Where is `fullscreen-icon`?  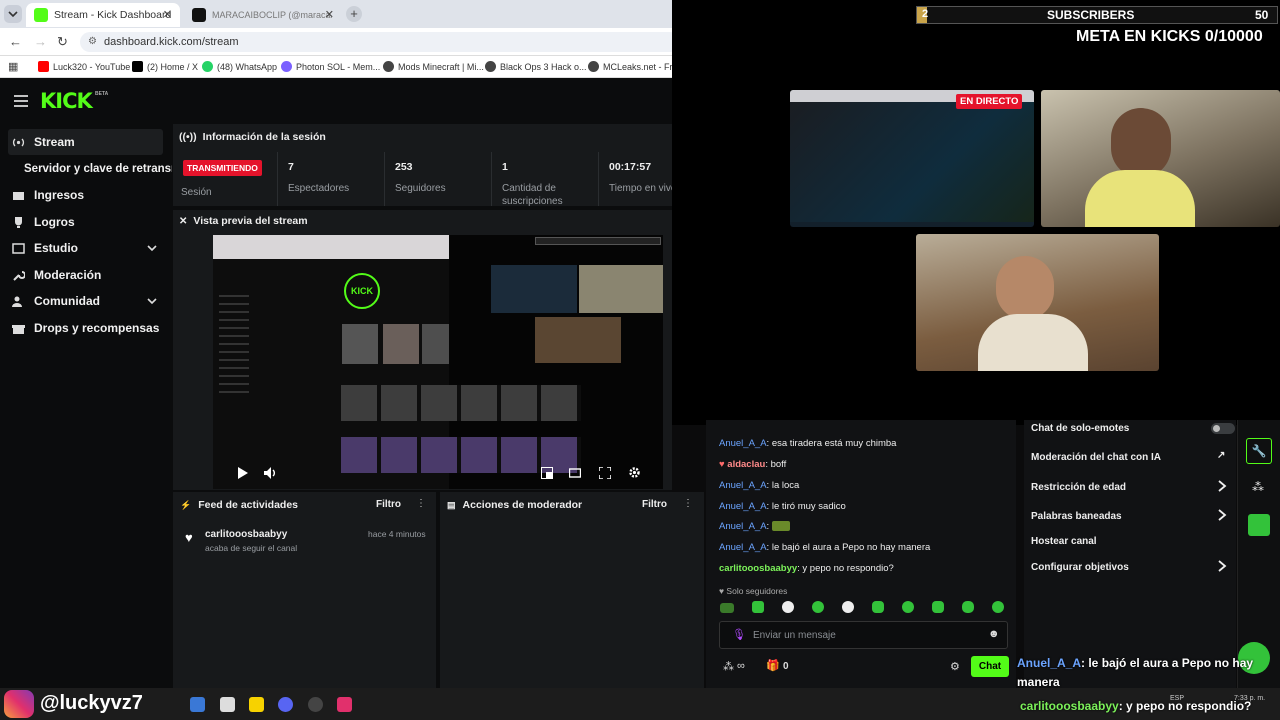
fullscreen-icon is located at coordinates (605, 473).